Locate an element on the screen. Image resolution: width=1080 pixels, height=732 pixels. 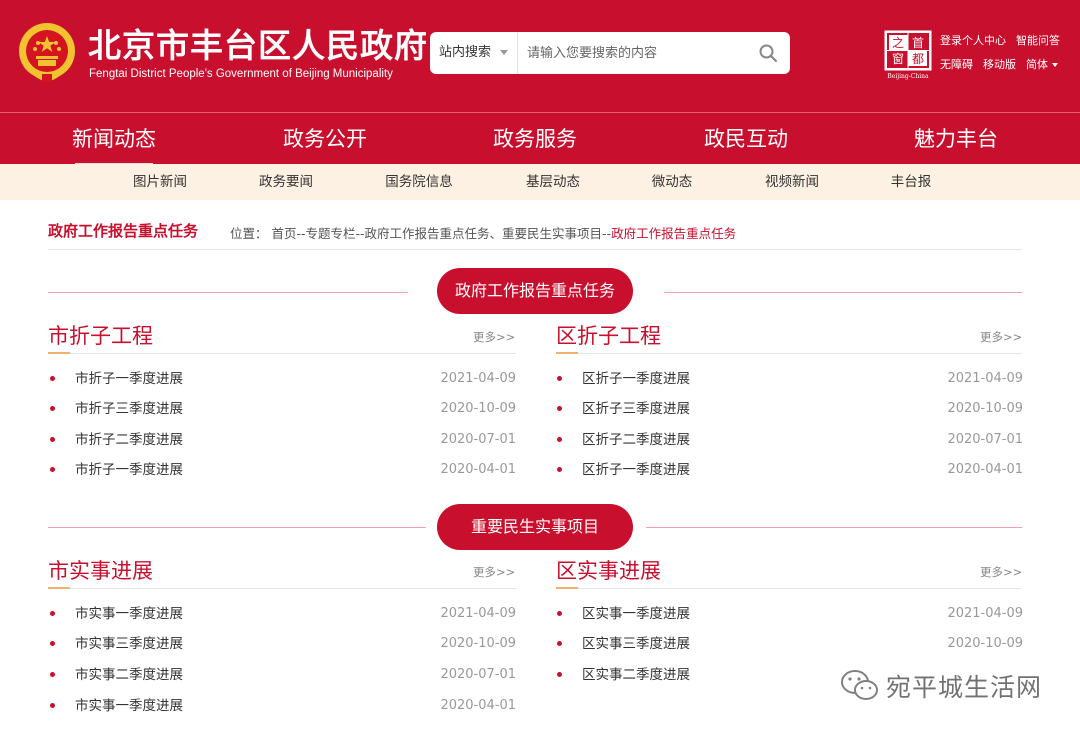
language-select: 简体 is located at coordinates (1042, 63).